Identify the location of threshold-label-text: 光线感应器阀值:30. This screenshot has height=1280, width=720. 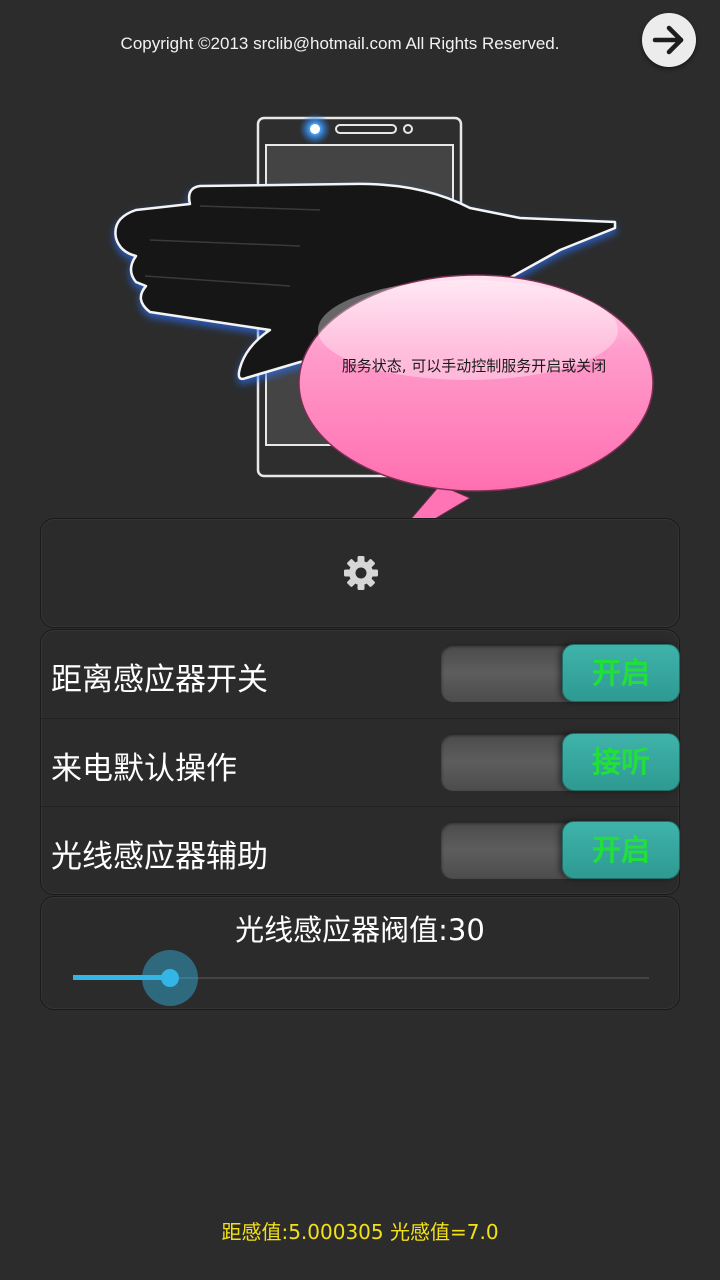
(360, 930).